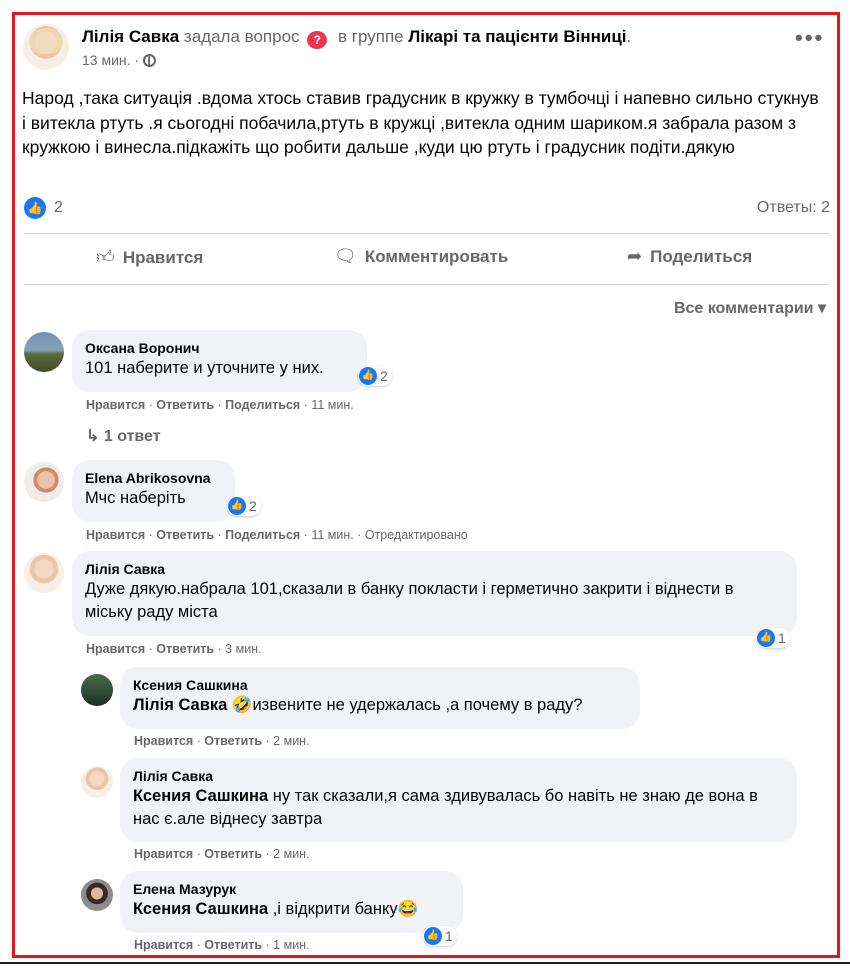 This screenshot has width=850, height=969. I want to click on mention-link: Лілія Савка, so click(180, 705).